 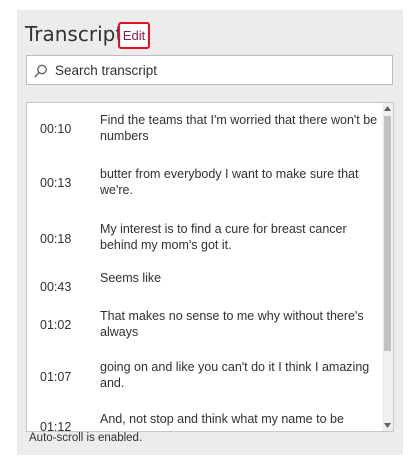 What do you see at coordinates (41, 70) in the screenshot?
I see `search-icon` at bounding box center [41, 70].